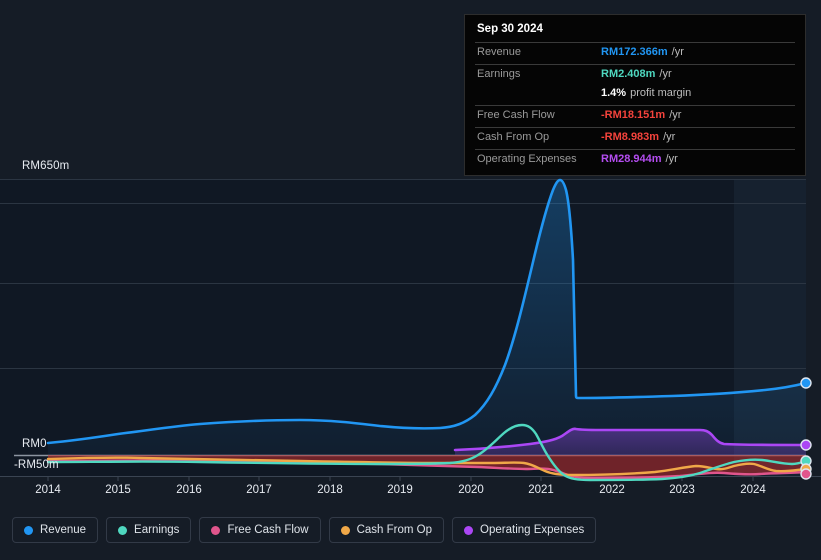 The width and height of the screenshot is (821, 560). I want to click on tooltip-value-profit-margin: 1.4%, so click(614, 93).